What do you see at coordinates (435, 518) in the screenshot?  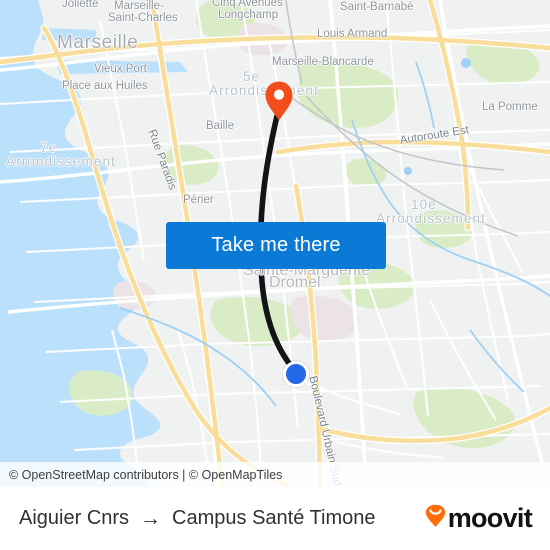 I see `moovit-pin-icon` at bounding box center [435, 518].